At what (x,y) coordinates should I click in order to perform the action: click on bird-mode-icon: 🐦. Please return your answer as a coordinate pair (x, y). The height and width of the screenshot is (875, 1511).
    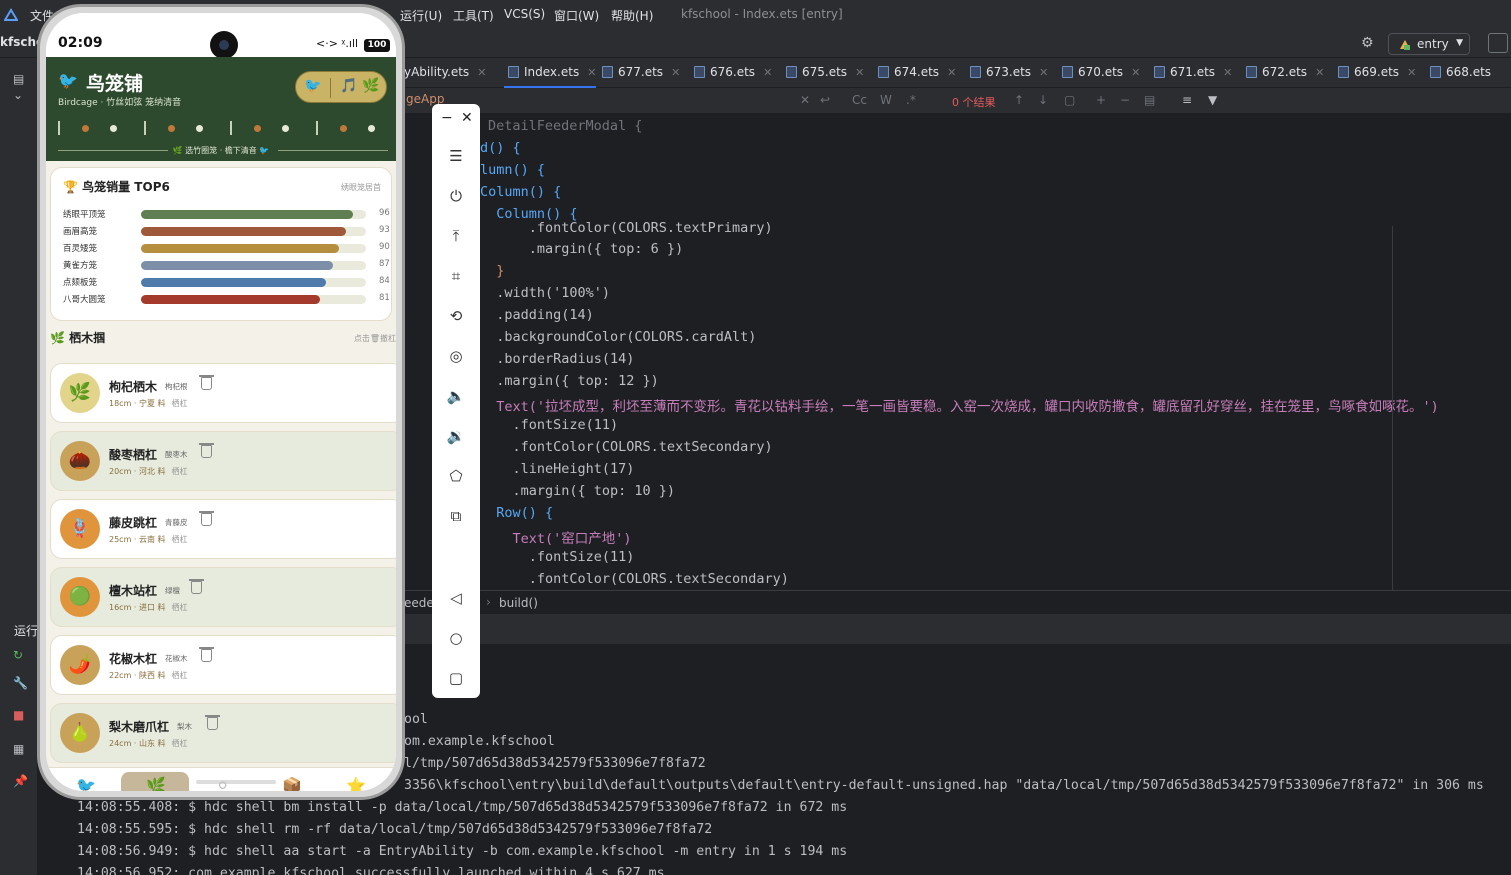
    Looking at the image, I should click on (312, 86).